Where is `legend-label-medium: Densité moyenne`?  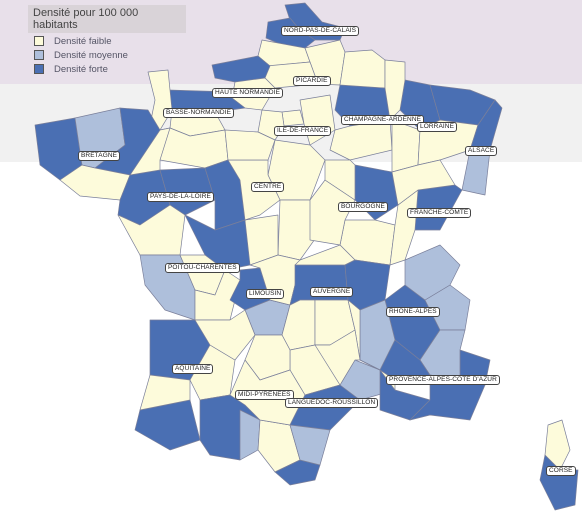 legend-label-medium: Densité moyenne is located at coordinates (91, 55).